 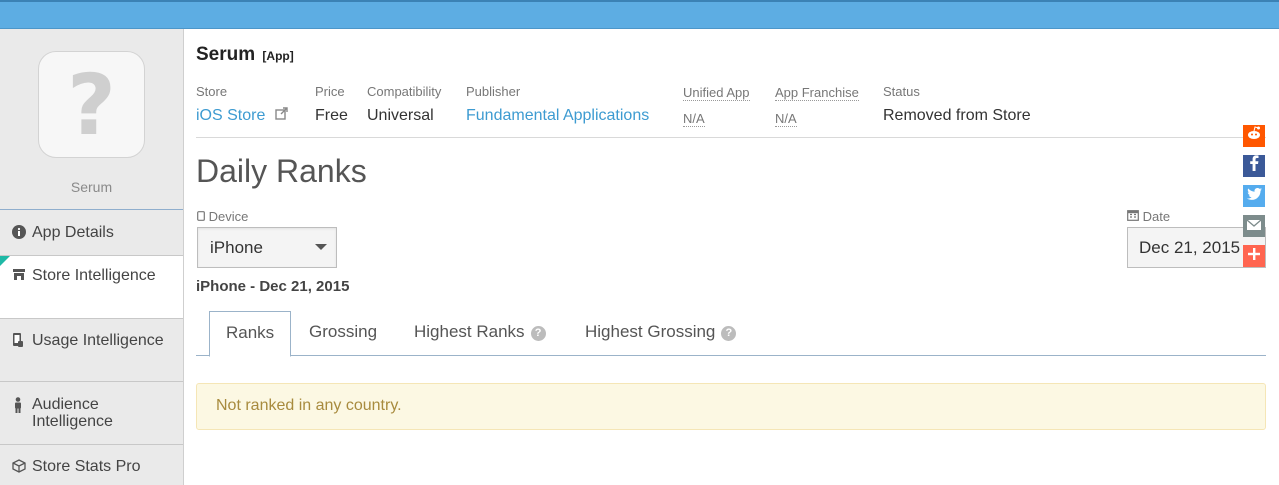 I want to click on page-title: Serum [App], so click(x=245, y=55).